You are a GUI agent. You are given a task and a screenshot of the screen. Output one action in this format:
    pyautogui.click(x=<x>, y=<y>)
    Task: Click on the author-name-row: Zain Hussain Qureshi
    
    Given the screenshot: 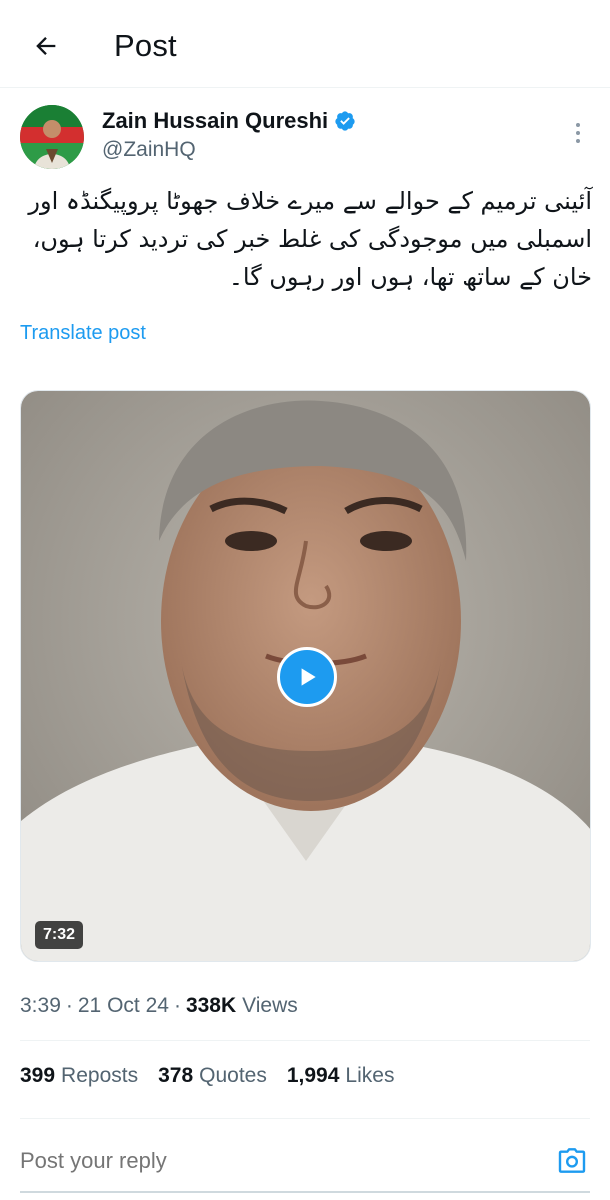 What is the action you would take?
    pyautogui.click(x=229, y=121)
    